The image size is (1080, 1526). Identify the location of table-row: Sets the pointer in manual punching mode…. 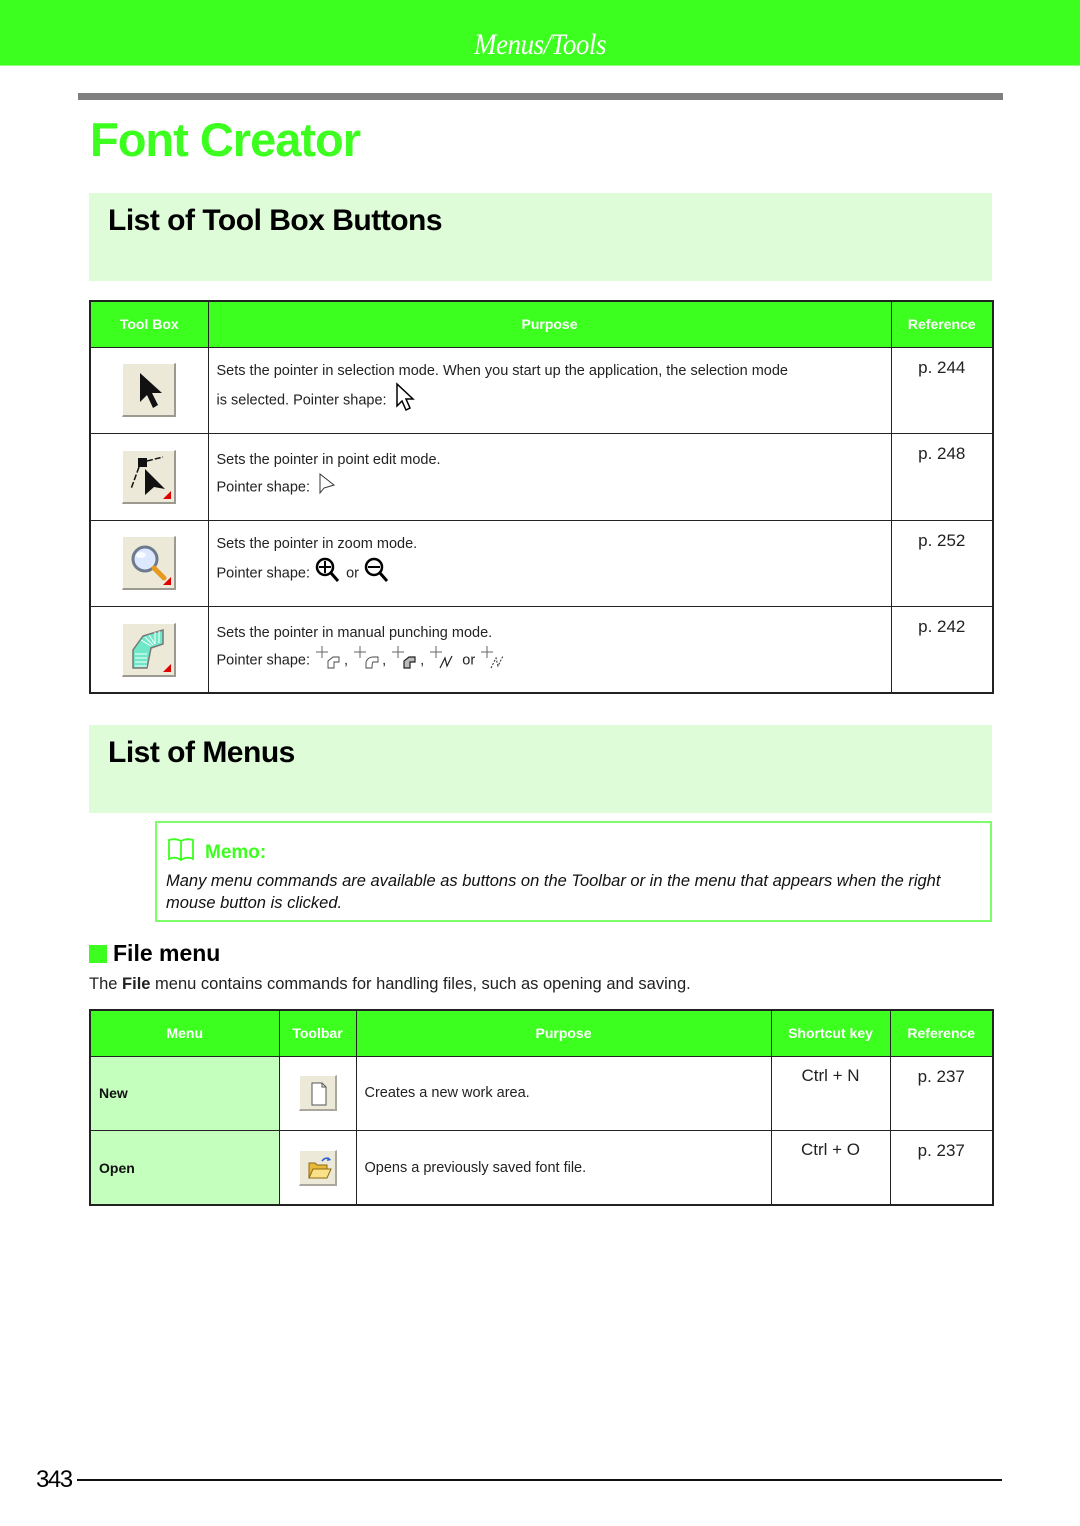
(541, 650).